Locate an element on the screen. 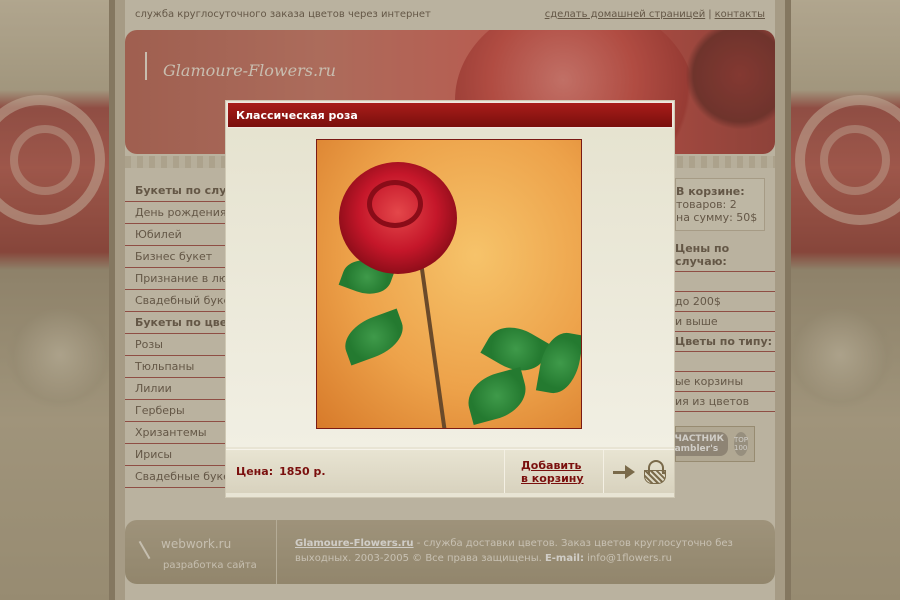 The height and width of the screenshot is (600, 900). cart-action is located at coordinates (639, 471).